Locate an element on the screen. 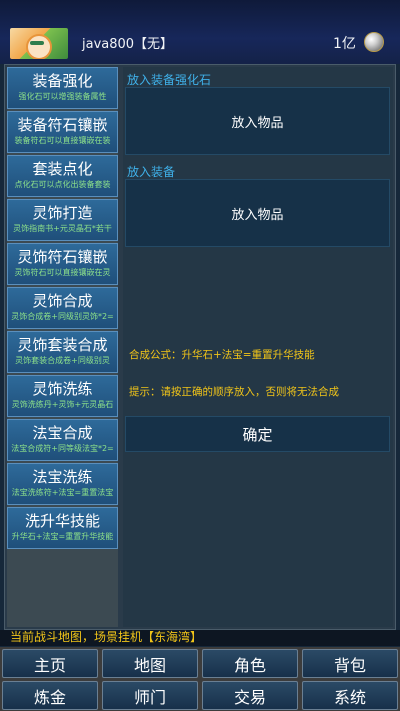 The image size is (400, 711). avatar is located at coordinates (39, 43).